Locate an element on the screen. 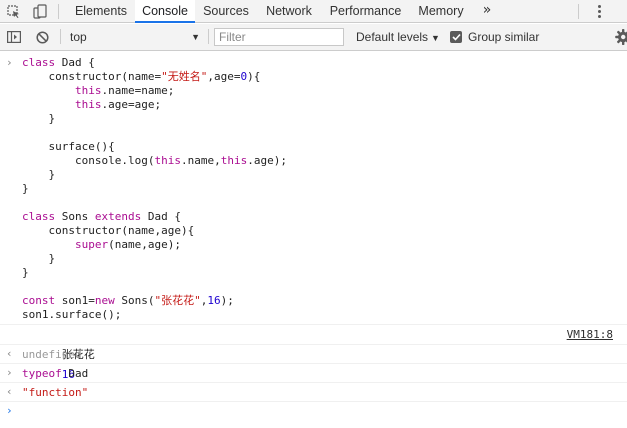 The width and height of the screenshot is (627, 428). console-result-entry: ‹ undefined is located at coordinates (313, 354).